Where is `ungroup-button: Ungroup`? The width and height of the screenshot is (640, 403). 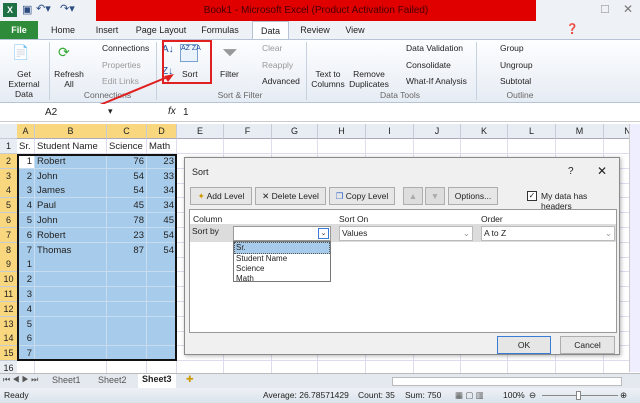 ungroup-button: Ungroup is located at coordinates (516, 65).